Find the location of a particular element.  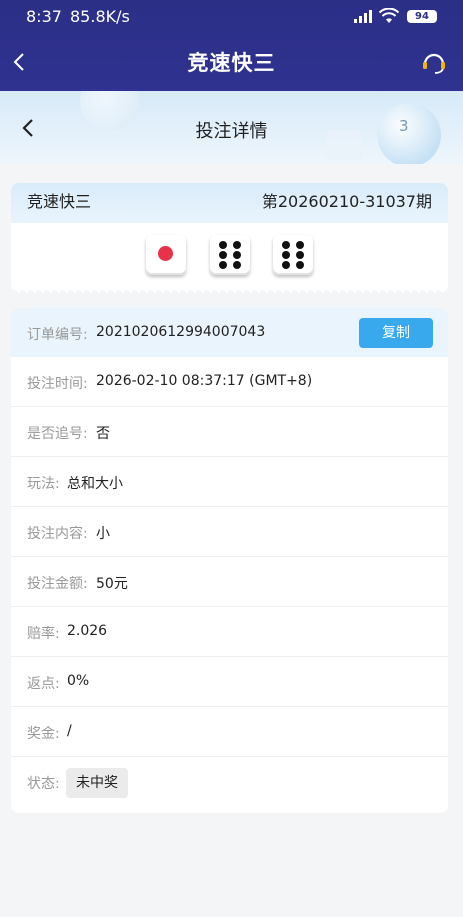

status-time: 8:37 is located at coordinates (44, 16).